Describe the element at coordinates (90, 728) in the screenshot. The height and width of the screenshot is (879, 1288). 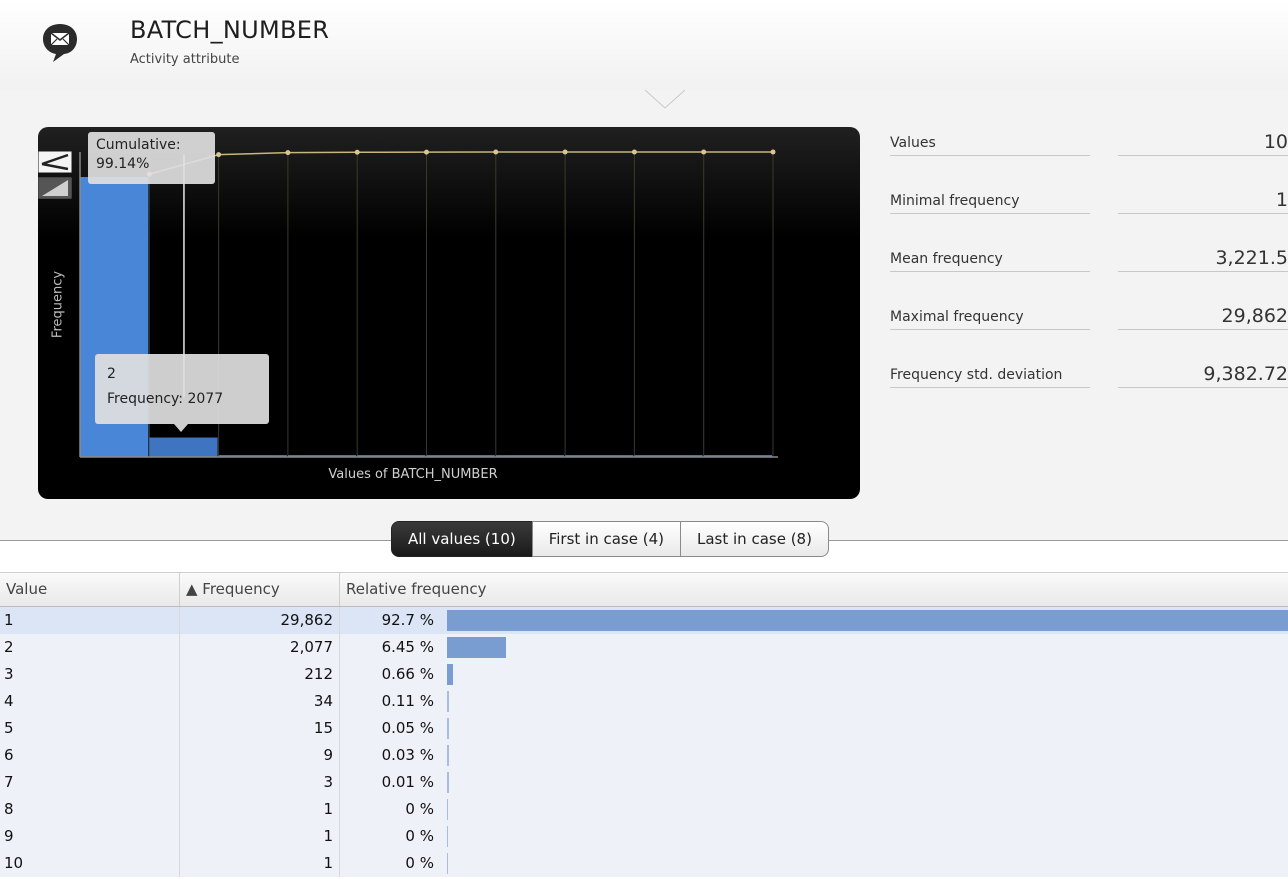
I see `cell-value: 5` at that location.